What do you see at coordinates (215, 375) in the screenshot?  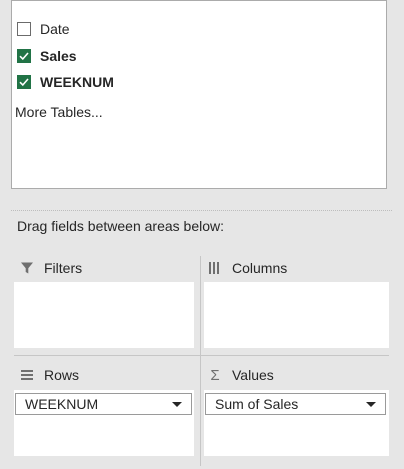 I see `sigma-icon: Σ` at bounding box center [215, 375].